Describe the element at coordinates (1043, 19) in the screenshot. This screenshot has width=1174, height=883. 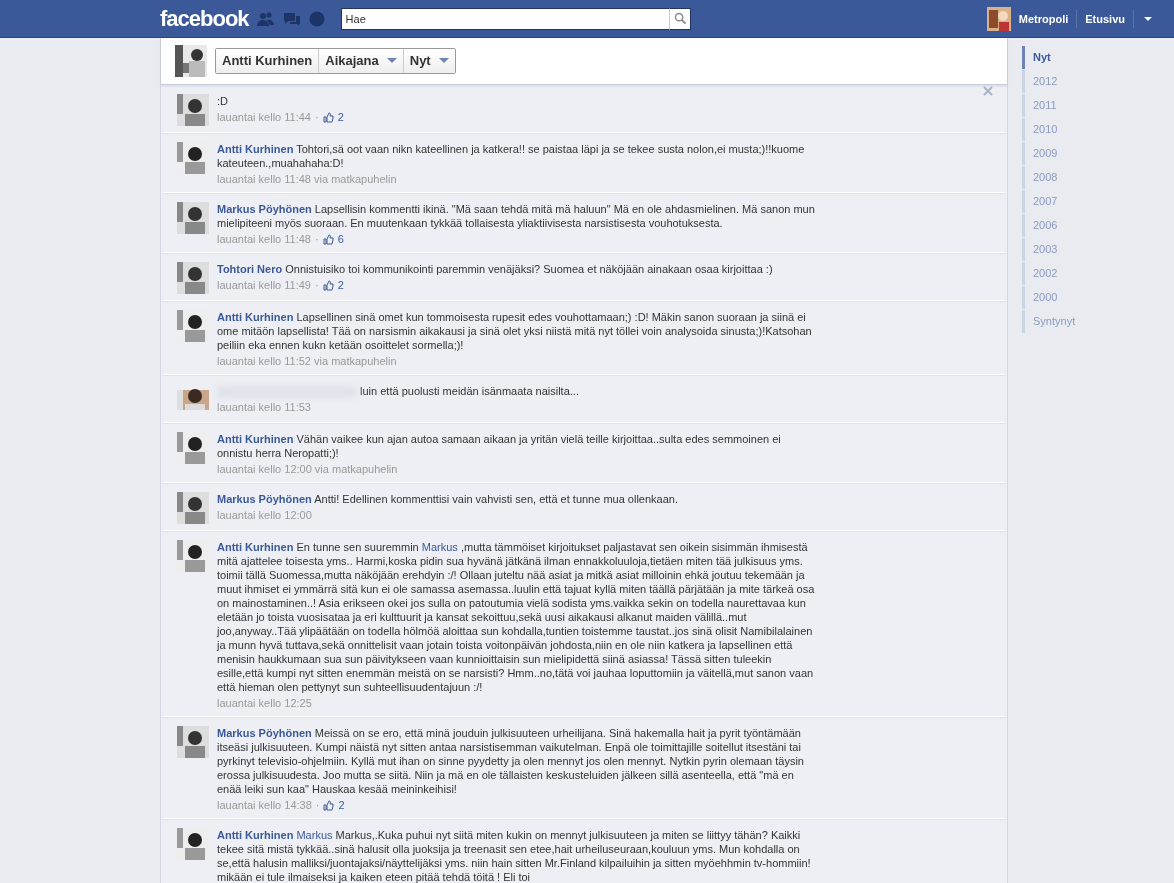
I see `profile-link: Metropoli` at that location.